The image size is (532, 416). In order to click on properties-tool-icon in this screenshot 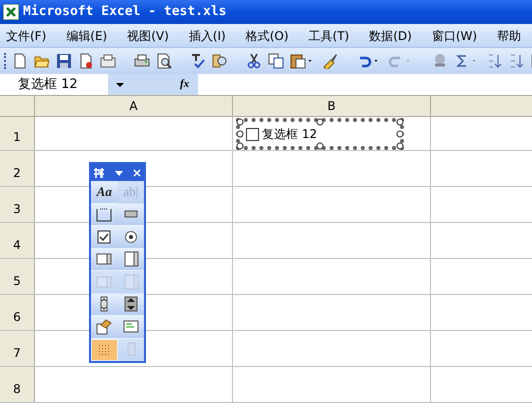, I will do `click(104, 326)`.